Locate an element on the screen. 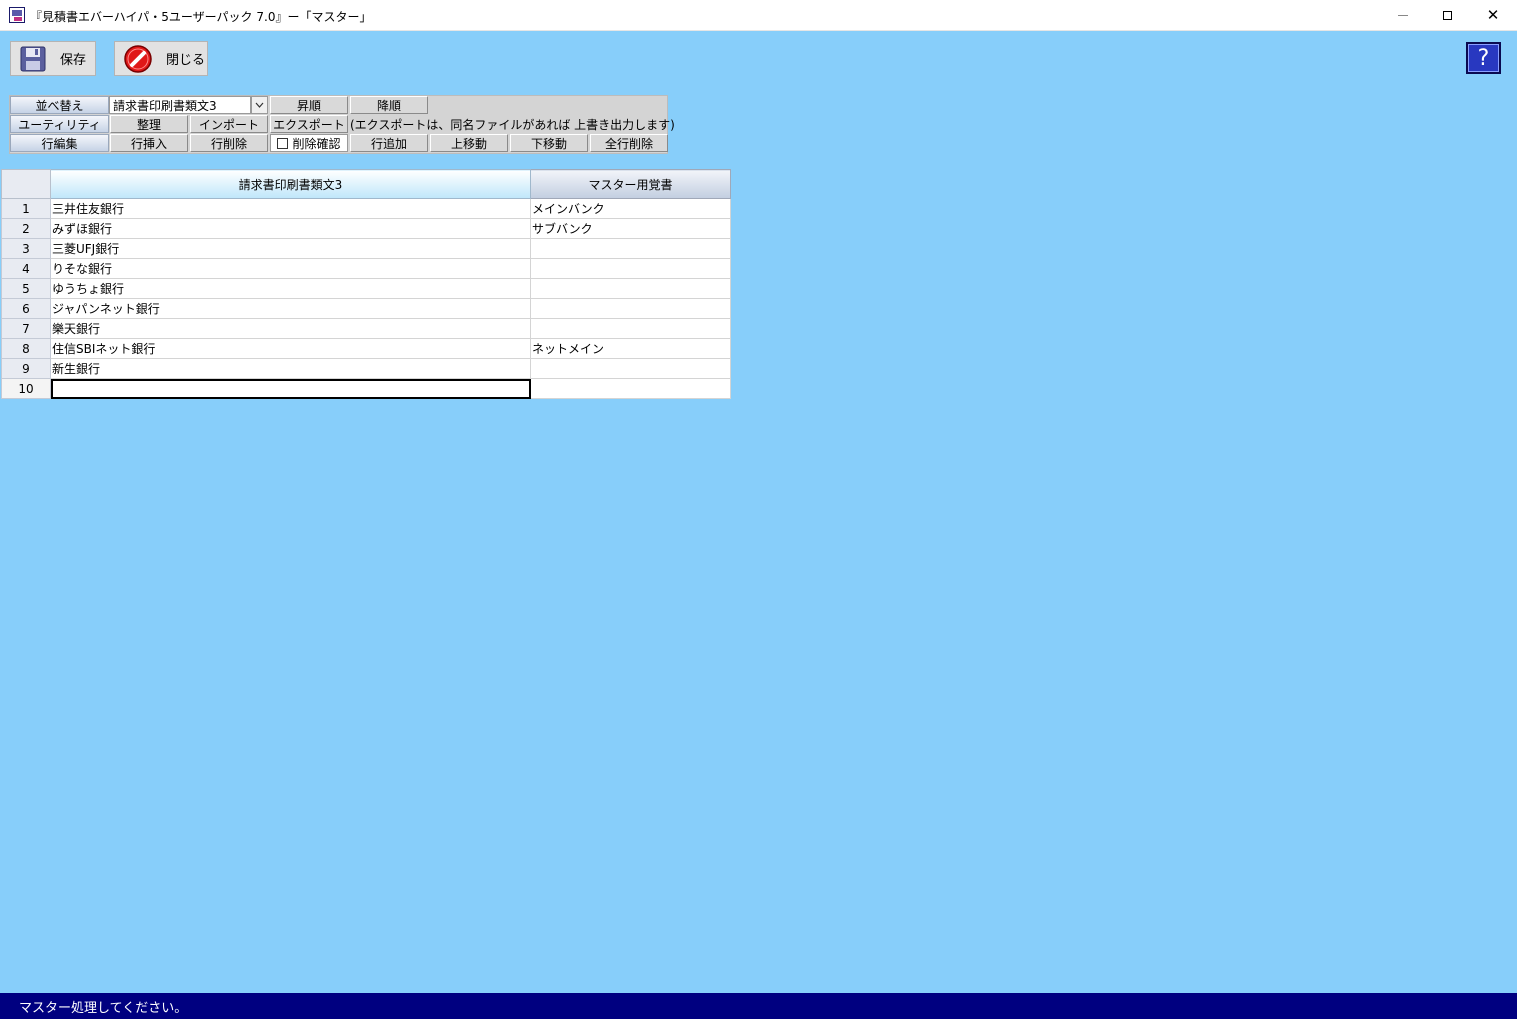 This screenshot has width=1517, height=1019. floppy-disk-icon is located at coordinates (33, 58).